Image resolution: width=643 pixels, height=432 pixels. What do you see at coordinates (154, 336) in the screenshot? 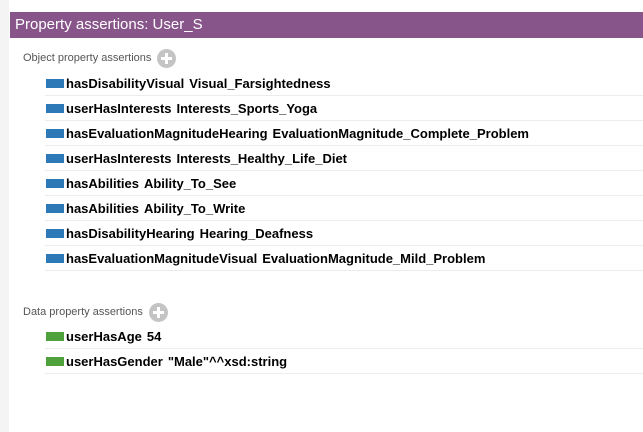
I see `property-value: 54` at bounding box center [154, 336].